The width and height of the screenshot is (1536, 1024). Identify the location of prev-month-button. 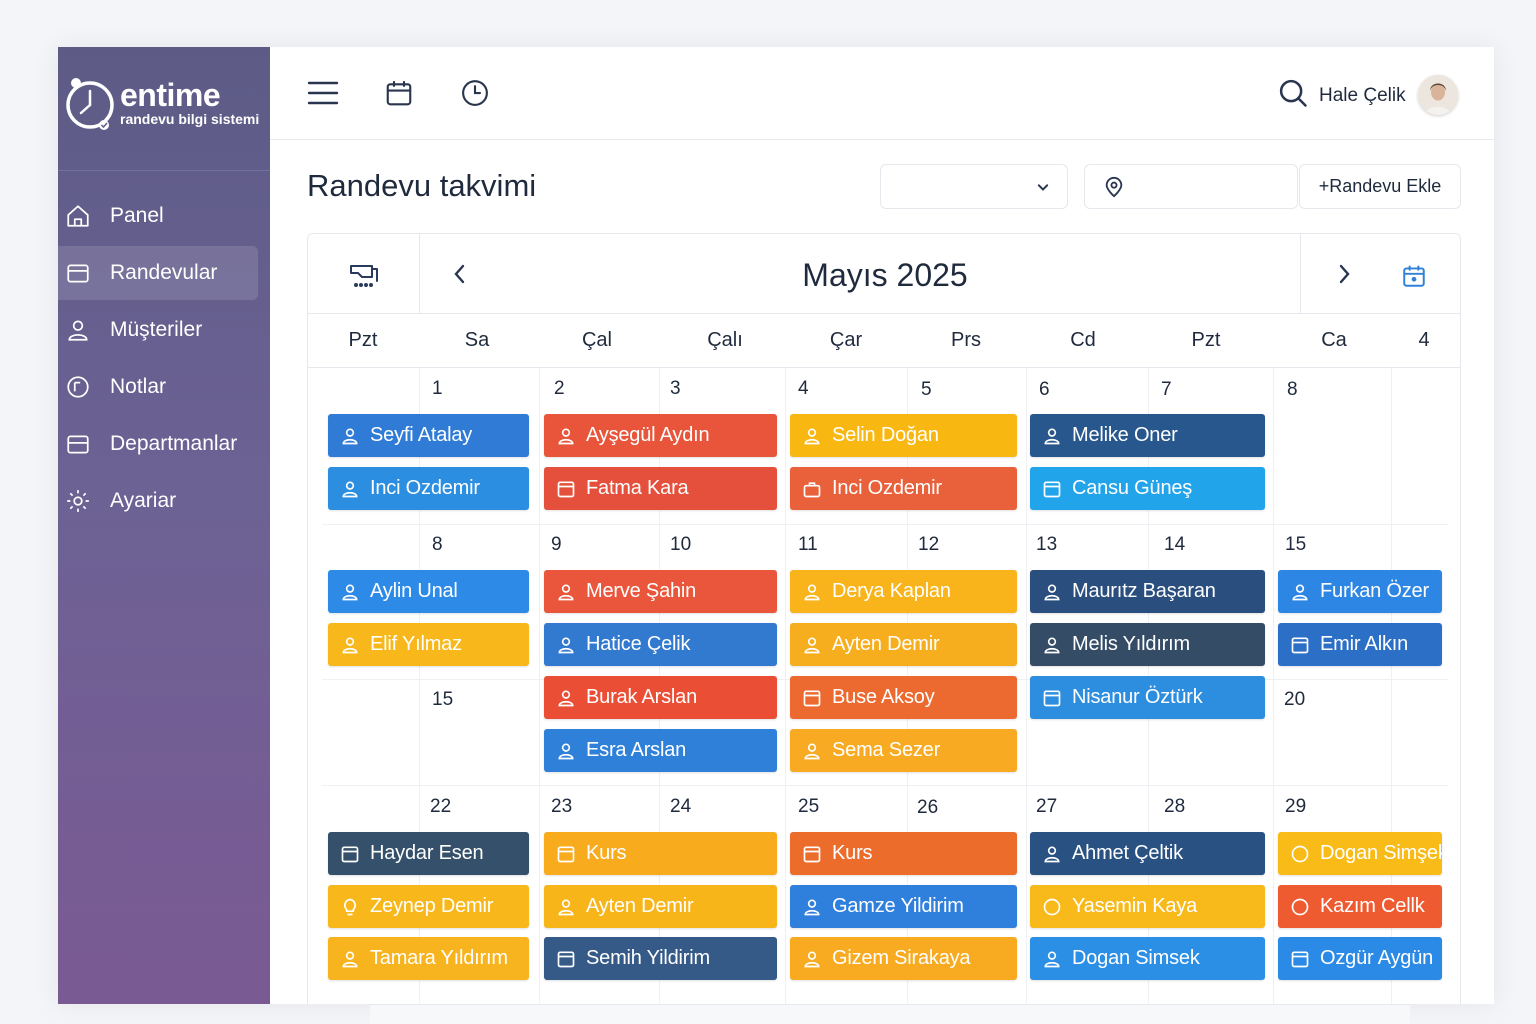
(460, 274).